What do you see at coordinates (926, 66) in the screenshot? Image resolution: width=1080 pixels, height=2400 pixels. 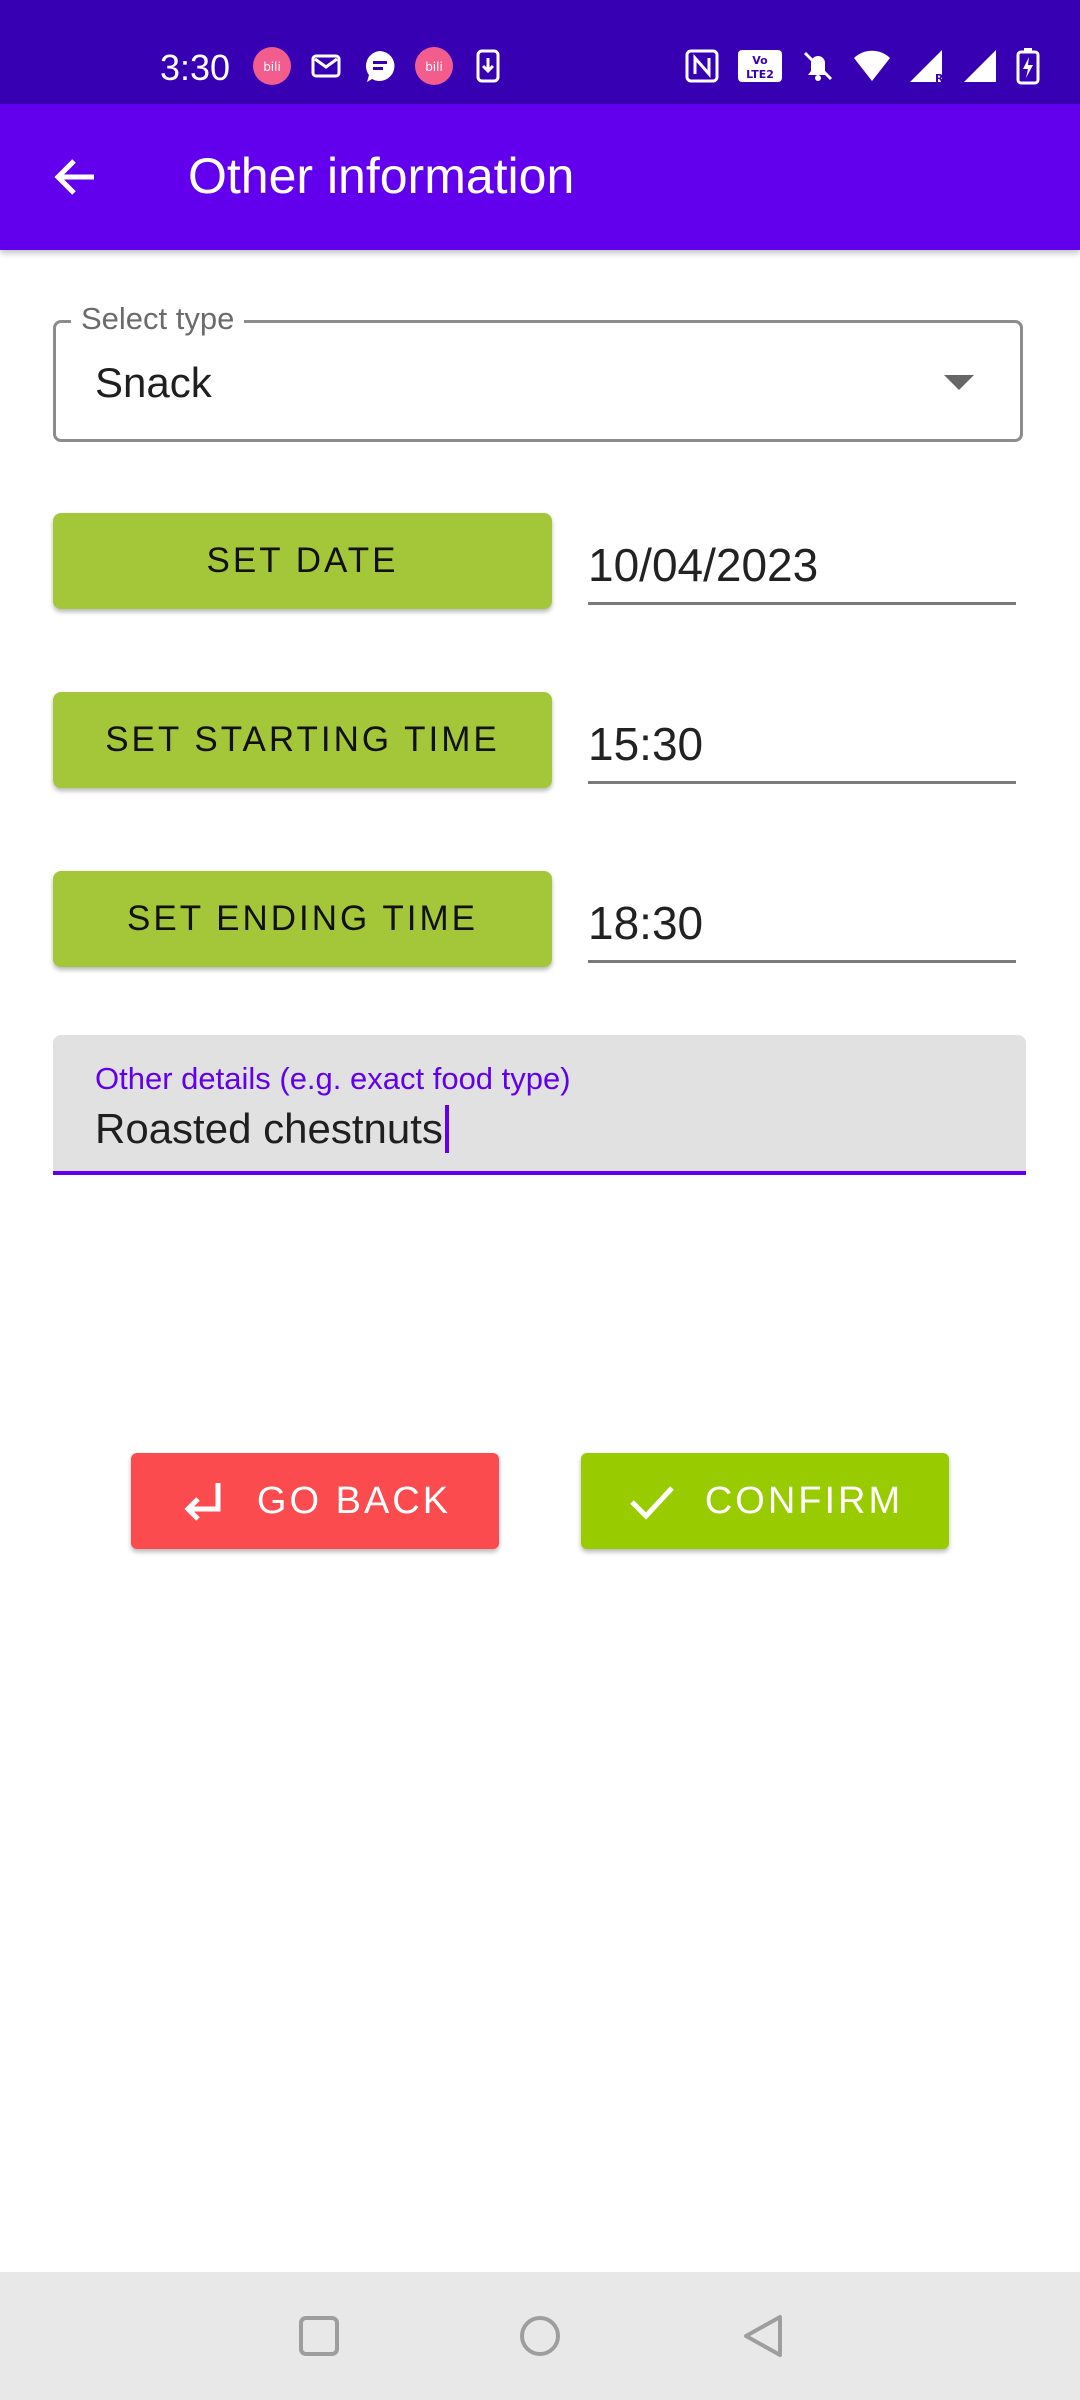 I see `signal-roaming-icon: R` at bounding box center [926, 66].